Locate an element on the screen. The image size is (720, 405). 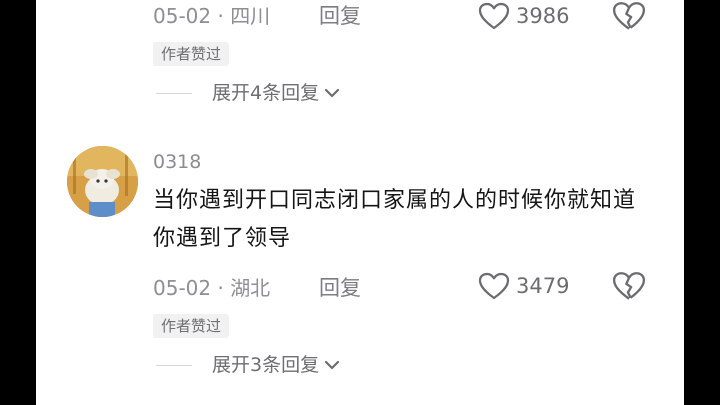
like-count: 3479 is located at coordinates (543, 286).